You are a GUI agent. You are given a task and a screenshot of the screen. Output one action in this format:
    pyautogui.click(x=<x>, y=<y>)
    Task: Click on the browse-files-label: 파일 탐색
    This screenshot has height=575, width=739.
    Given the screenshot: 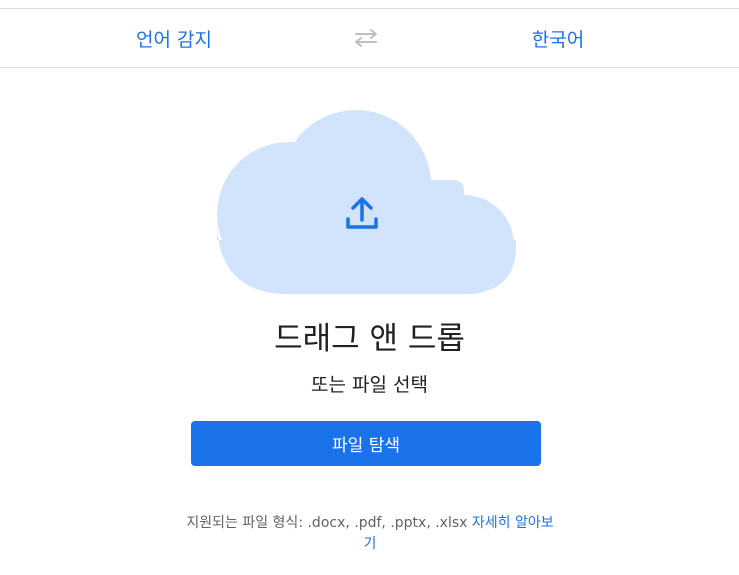 What is the action you would take?
    pyautogui.click(x=366, y=446)
    